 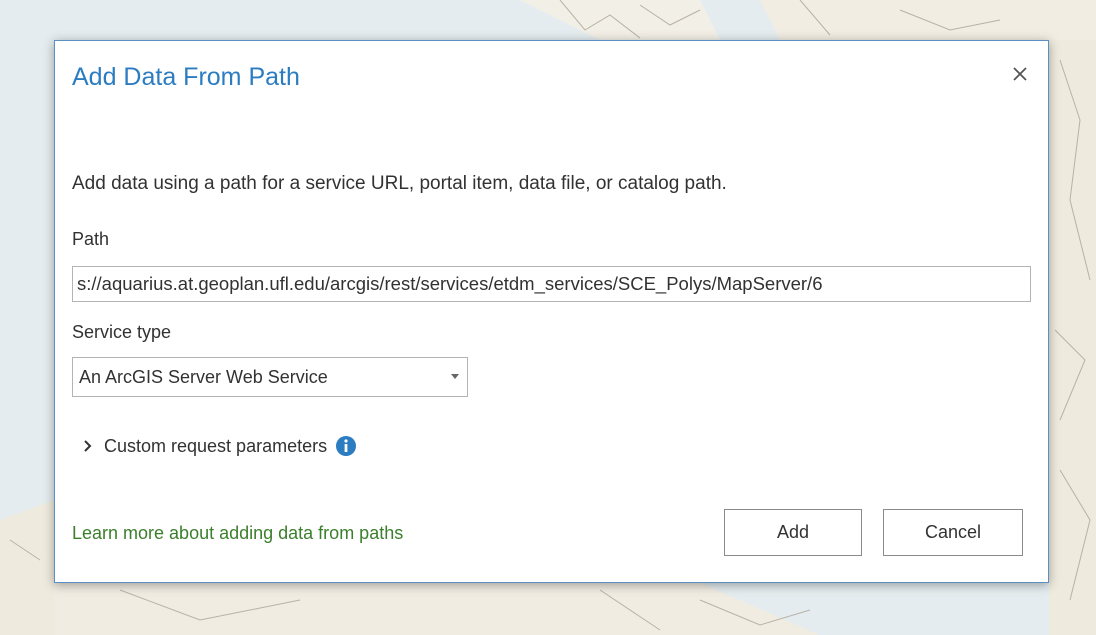 I want to click on service-type-label: Service type, so click(x=122, y=332).